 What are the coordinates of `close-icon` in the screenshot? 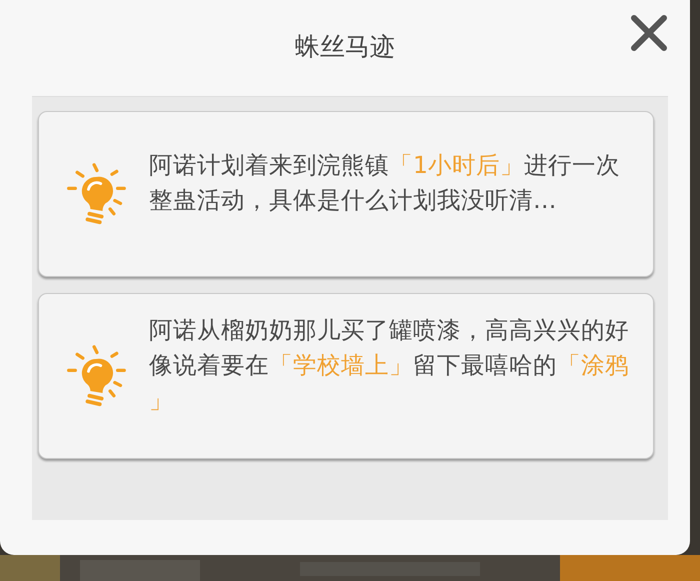 It's located at (649, 33).